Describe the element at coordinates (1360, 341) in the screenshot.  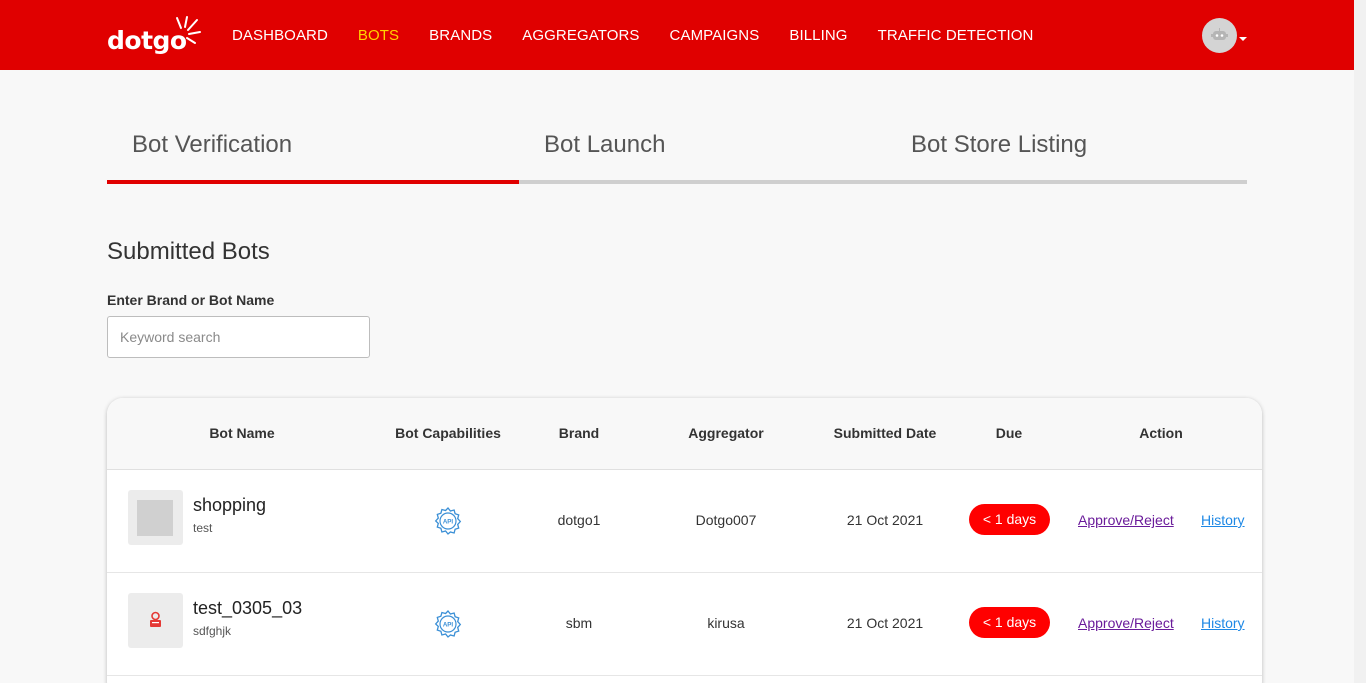
I see `page-scrollbar` at that location.